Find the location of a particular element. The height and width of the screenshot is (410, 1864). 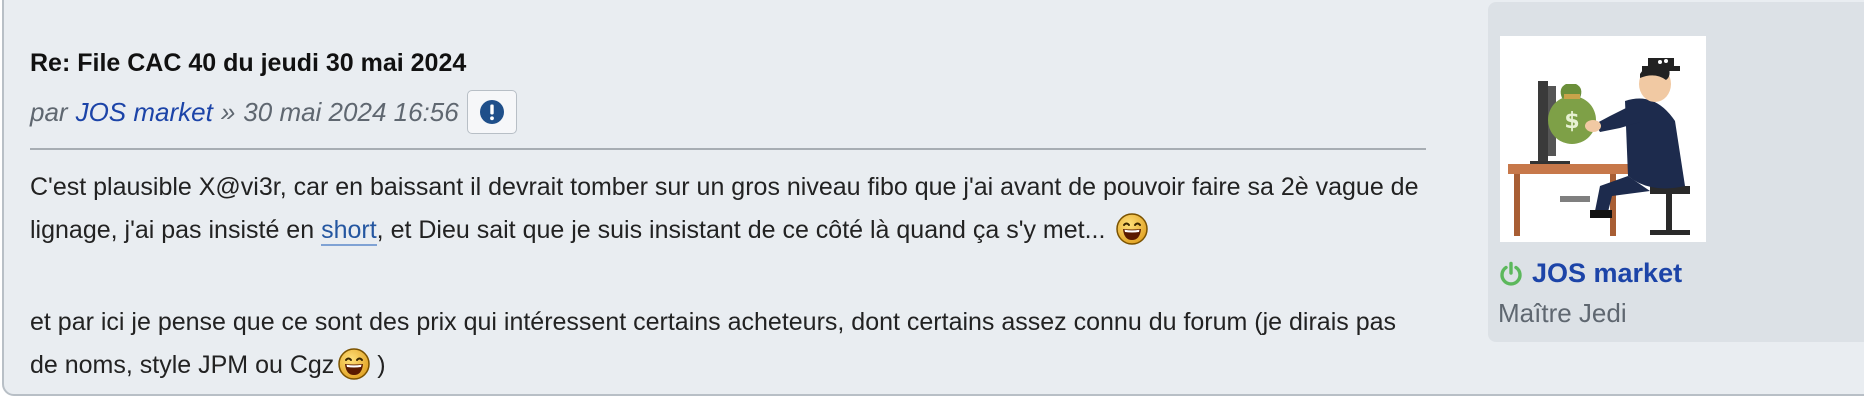

profile-username: JOS market is located at coordinates (1590, 273).